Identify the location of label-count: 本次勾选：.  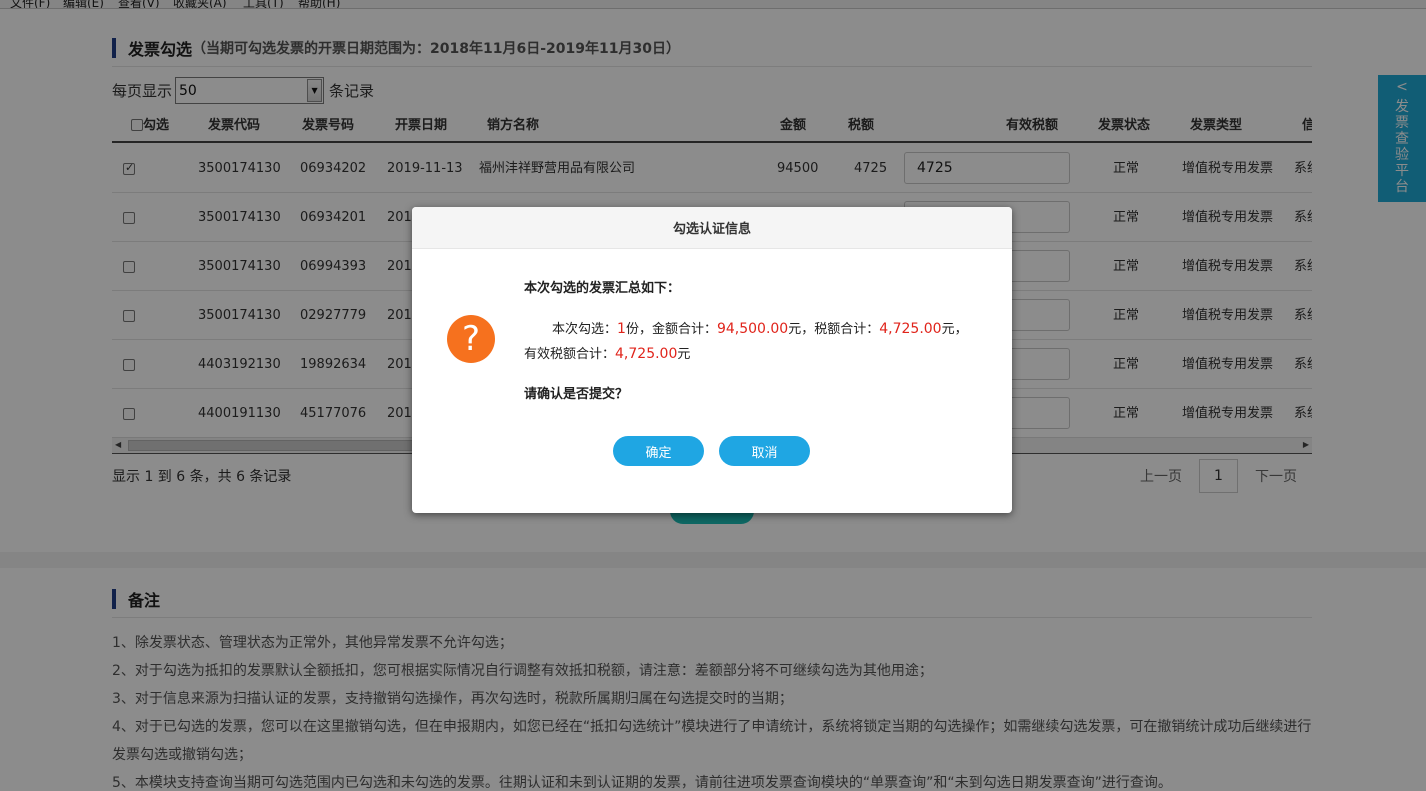
(585, 329).